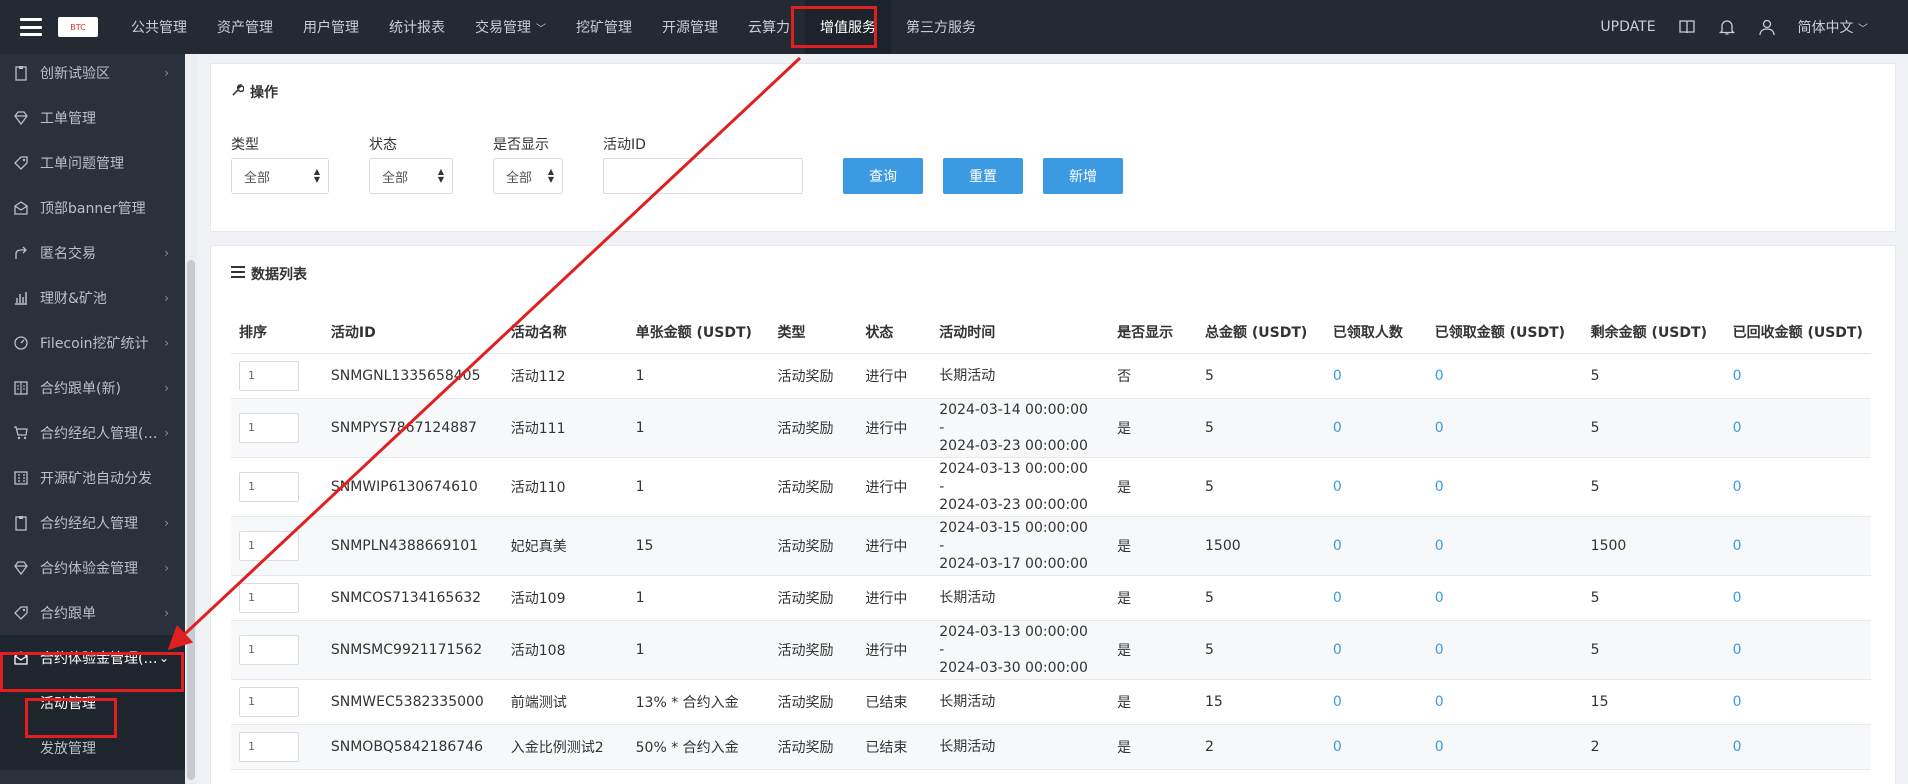 This screenshot has height=784, width=1908. Describe the element at coordinates (92, 387) in the screenshot. I see `sidebar-item-copytrade-new: 合约跟单(新) ›` at that location.